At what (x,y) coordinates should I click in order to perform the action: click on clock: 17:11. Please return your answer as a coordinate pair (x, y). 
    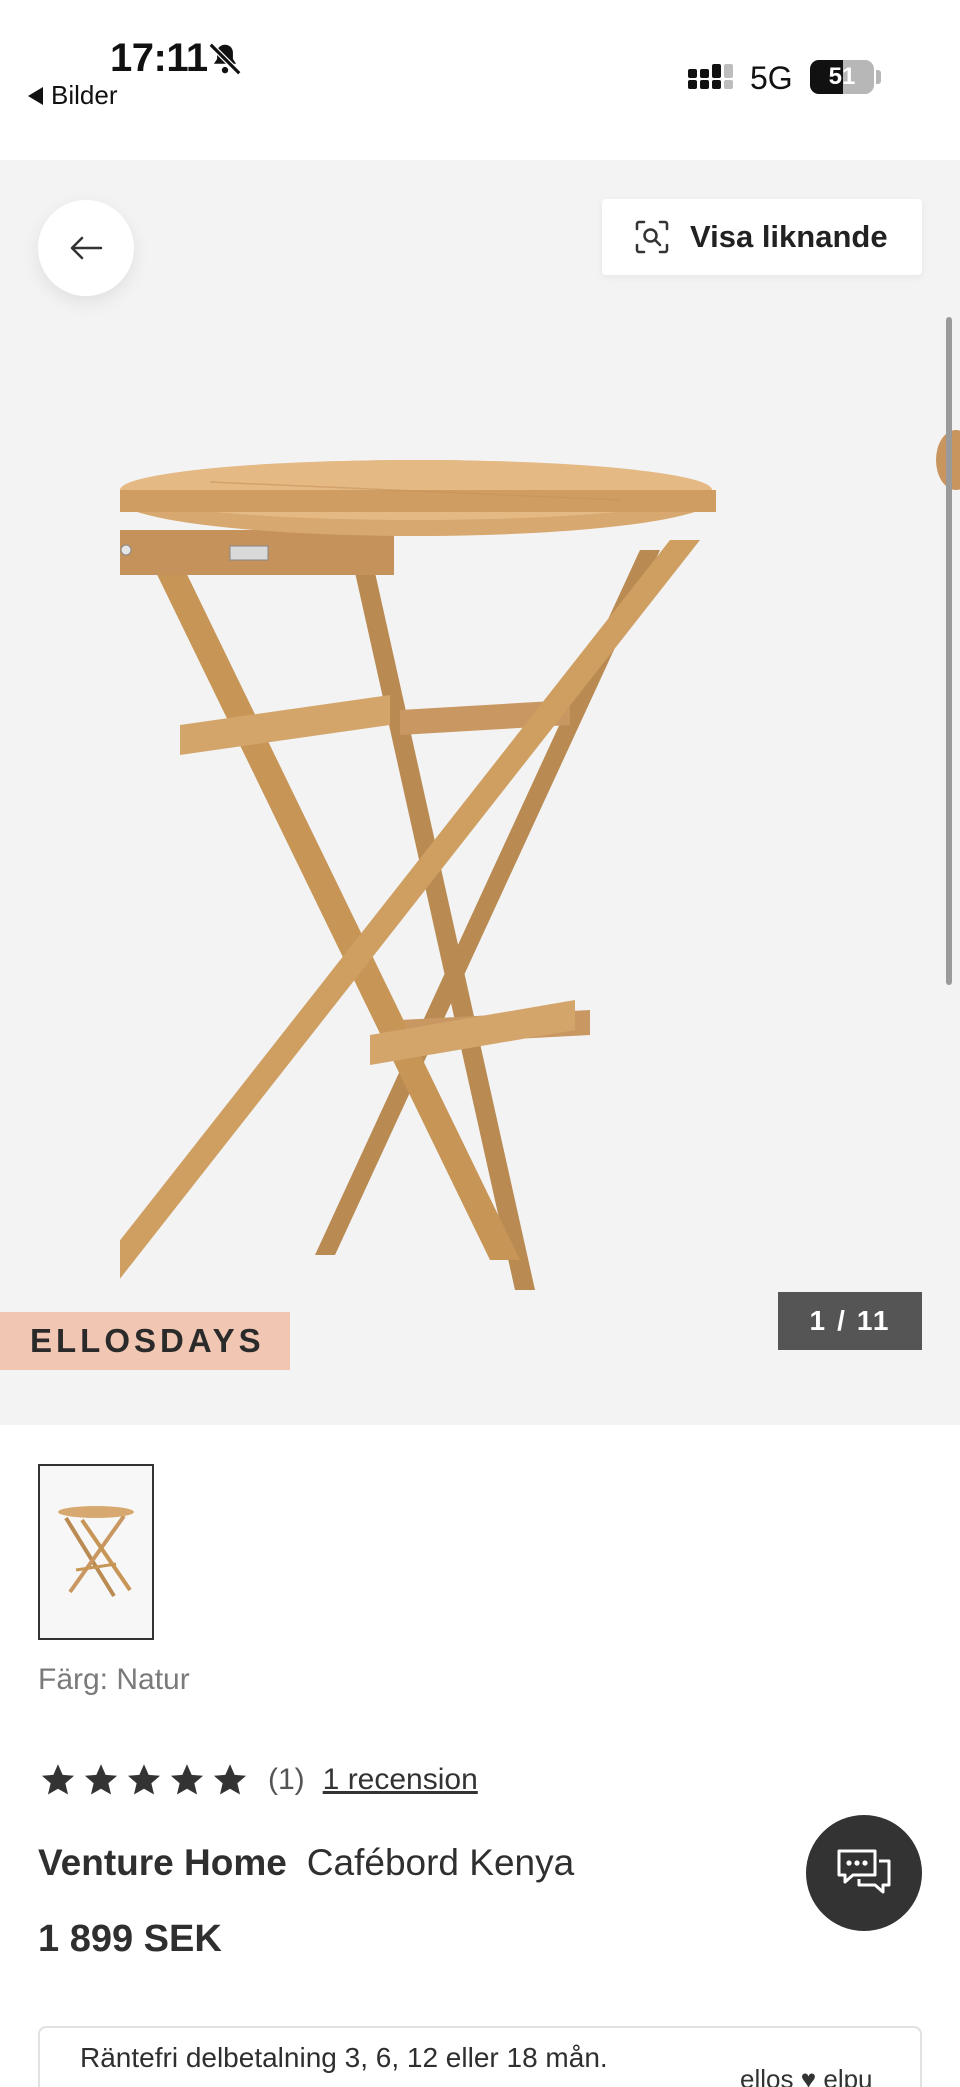
    Looking at the image, I should click on (159, 58).